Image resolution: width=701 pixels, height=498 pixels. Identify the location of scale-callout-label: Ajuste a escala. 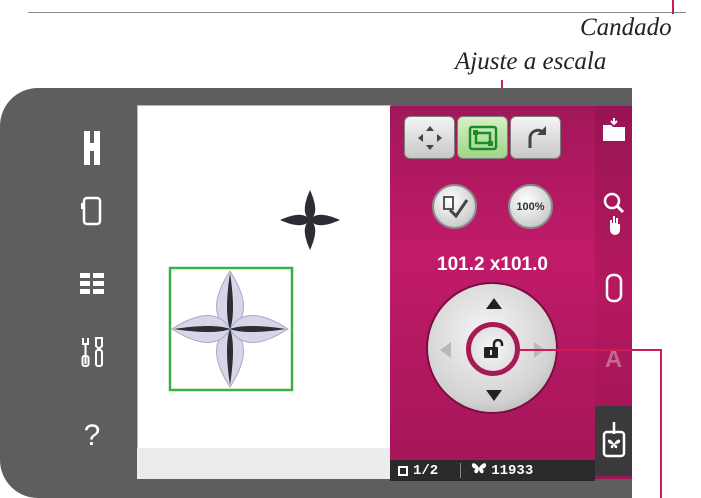
(531, 61).